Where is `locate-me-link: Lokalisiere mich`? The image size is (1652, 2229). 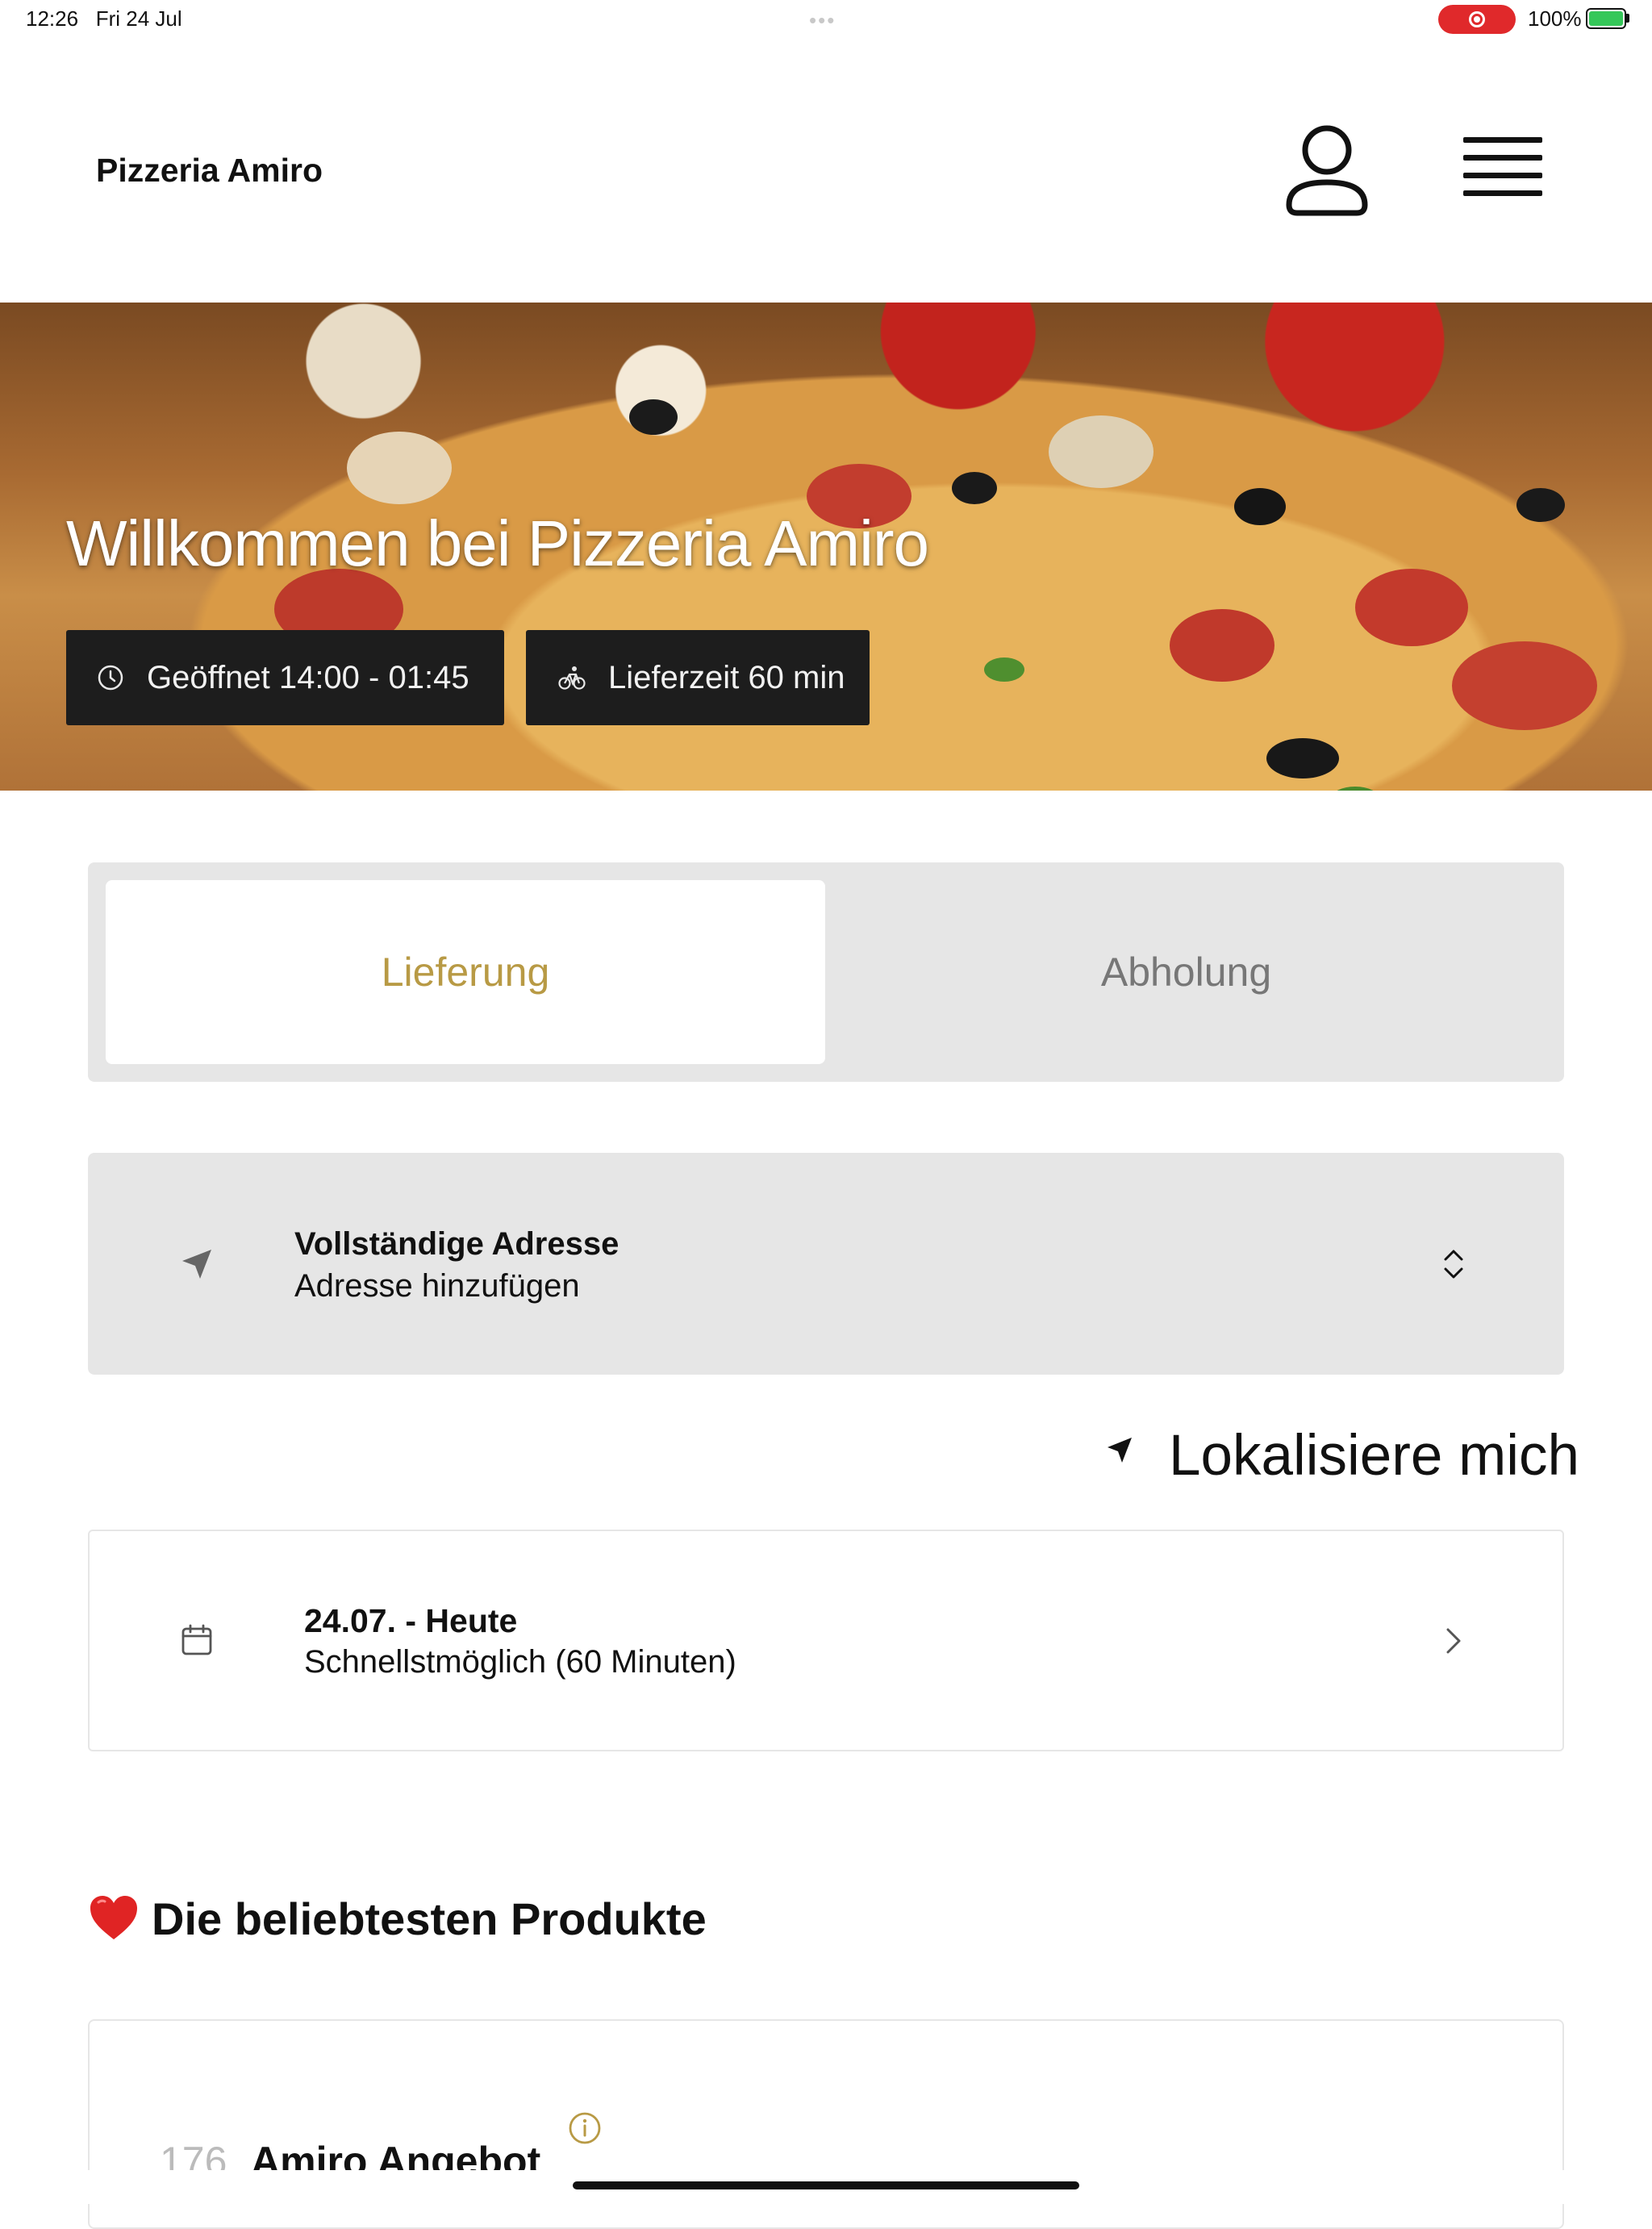
locate-me-link: Lokalisiere mich is located at coordinates (1374, 1455).